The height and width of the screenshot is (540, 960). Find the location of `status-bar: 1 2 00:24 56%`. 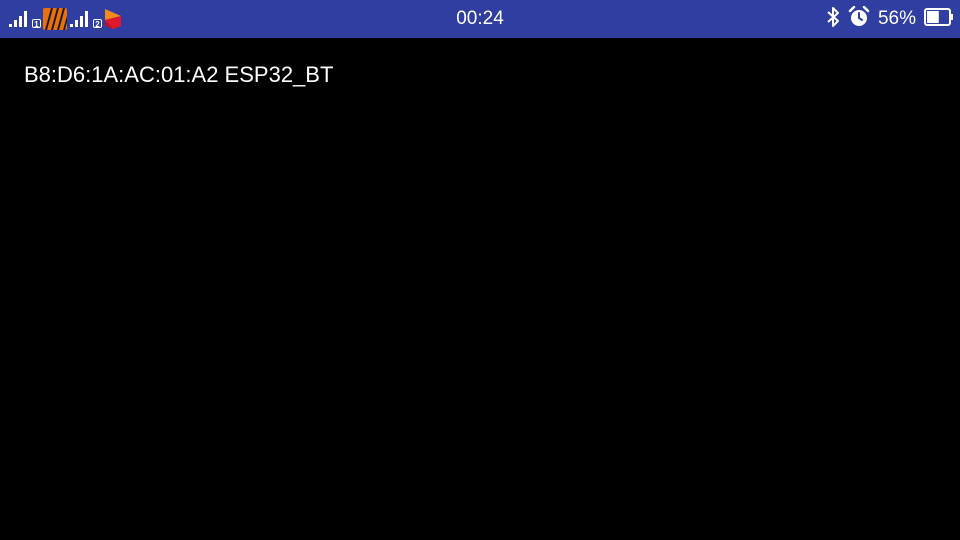

status-bar: 1 2 00:24 56% is located at coordinates (480, 19).